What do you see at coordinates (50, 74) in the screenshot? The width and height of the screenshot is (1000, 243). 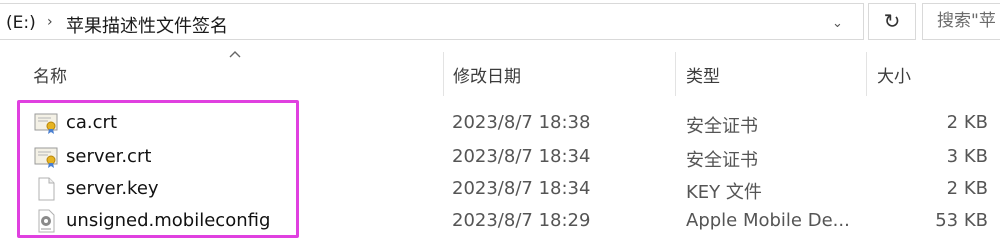 I see `column-header-name: 名称` at bounding box center [50, 74].